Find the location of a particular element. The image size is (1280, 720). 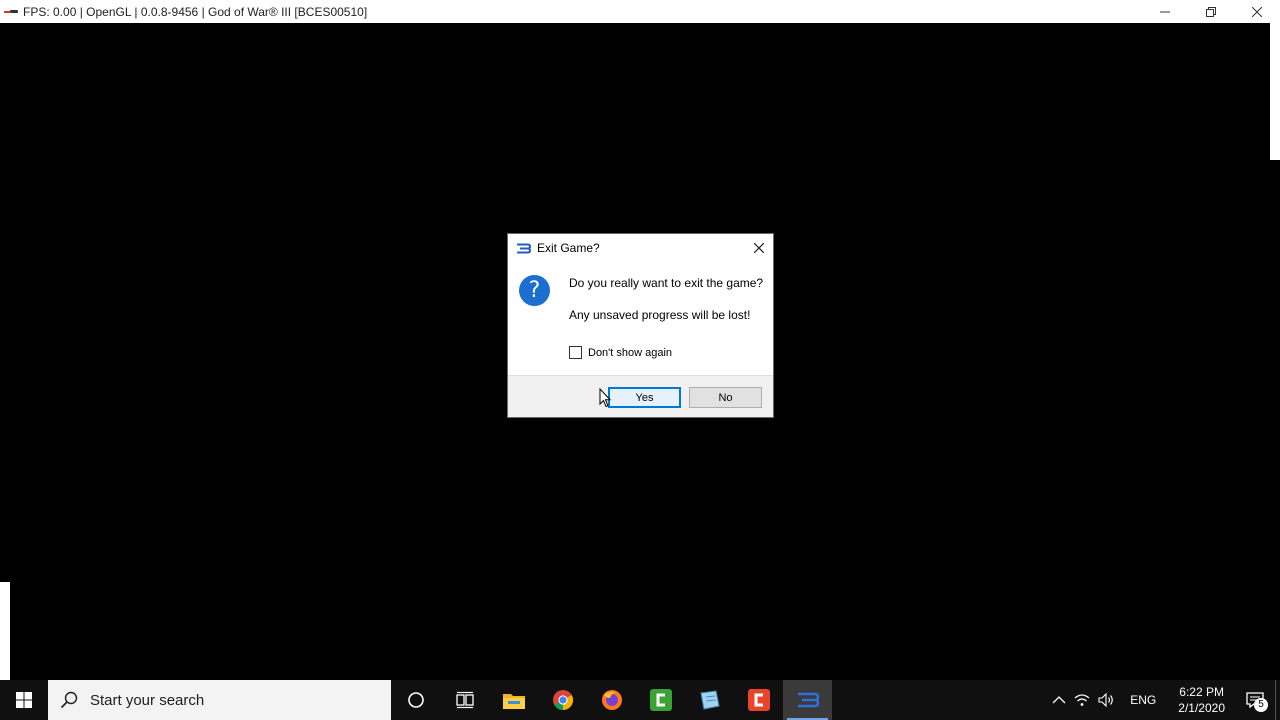

minimize-icon is located at coordinates (1165, 11).